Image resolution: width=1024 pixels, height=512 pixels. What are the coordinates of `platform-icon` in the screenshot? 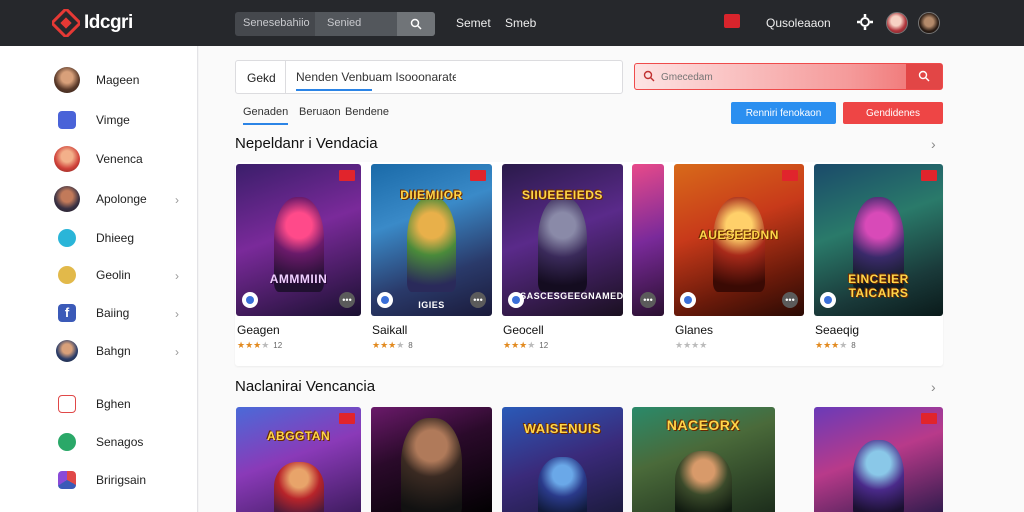 It's located at (828, 300).